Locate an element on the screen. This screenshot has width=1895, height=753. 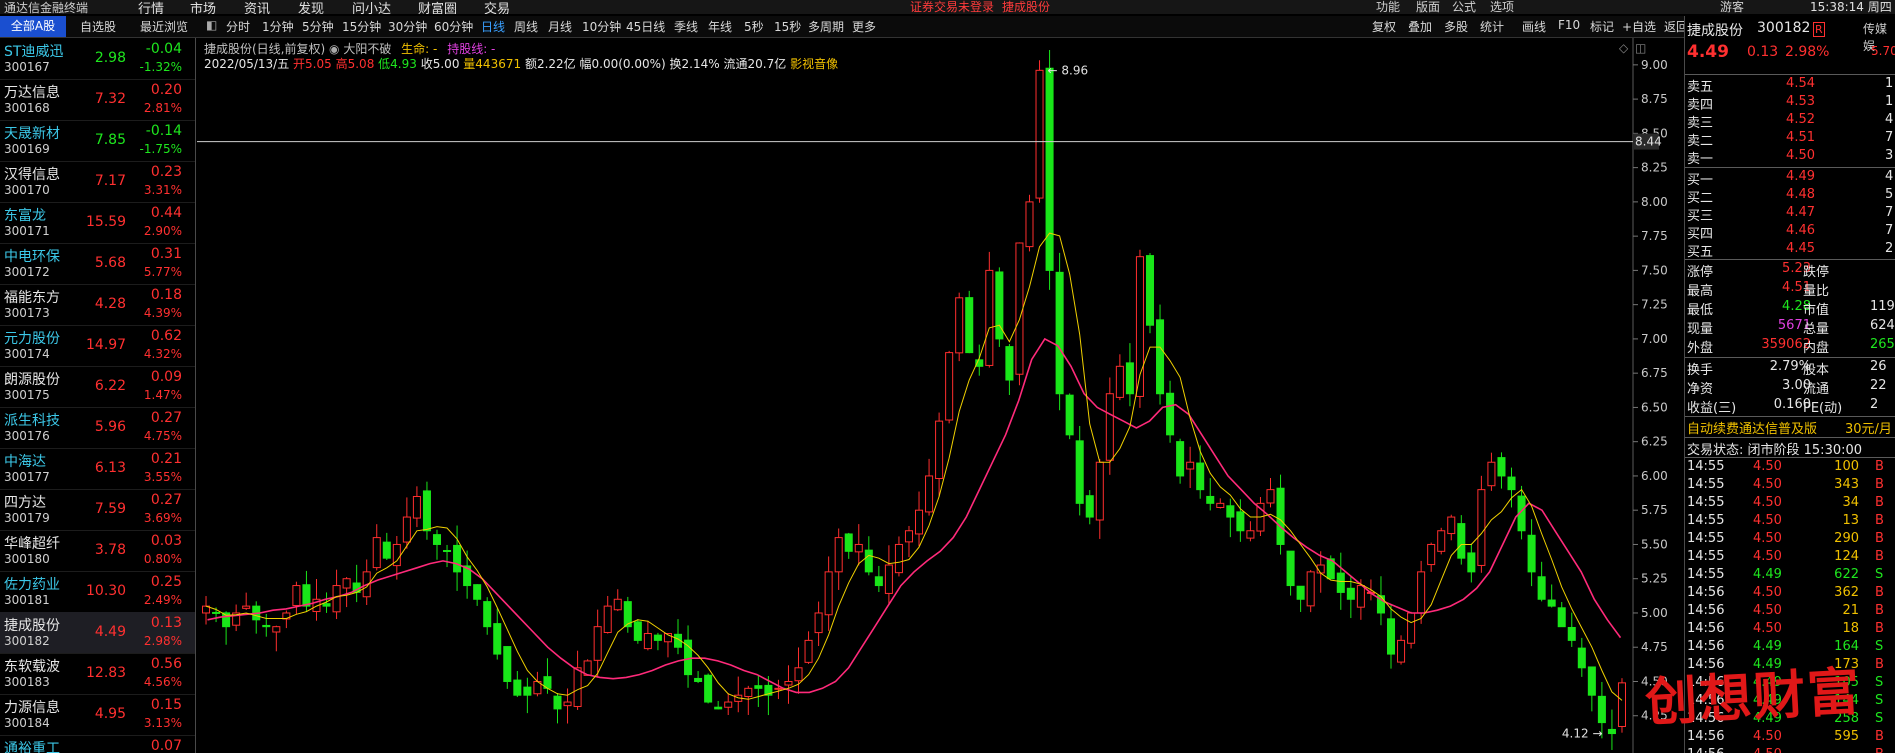
tool-stats: 统计 is located at coordinates (1492, 26).